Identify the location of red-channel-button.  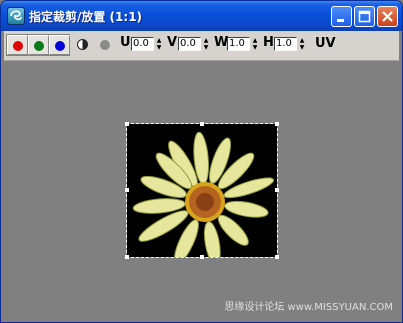
(17, 45).